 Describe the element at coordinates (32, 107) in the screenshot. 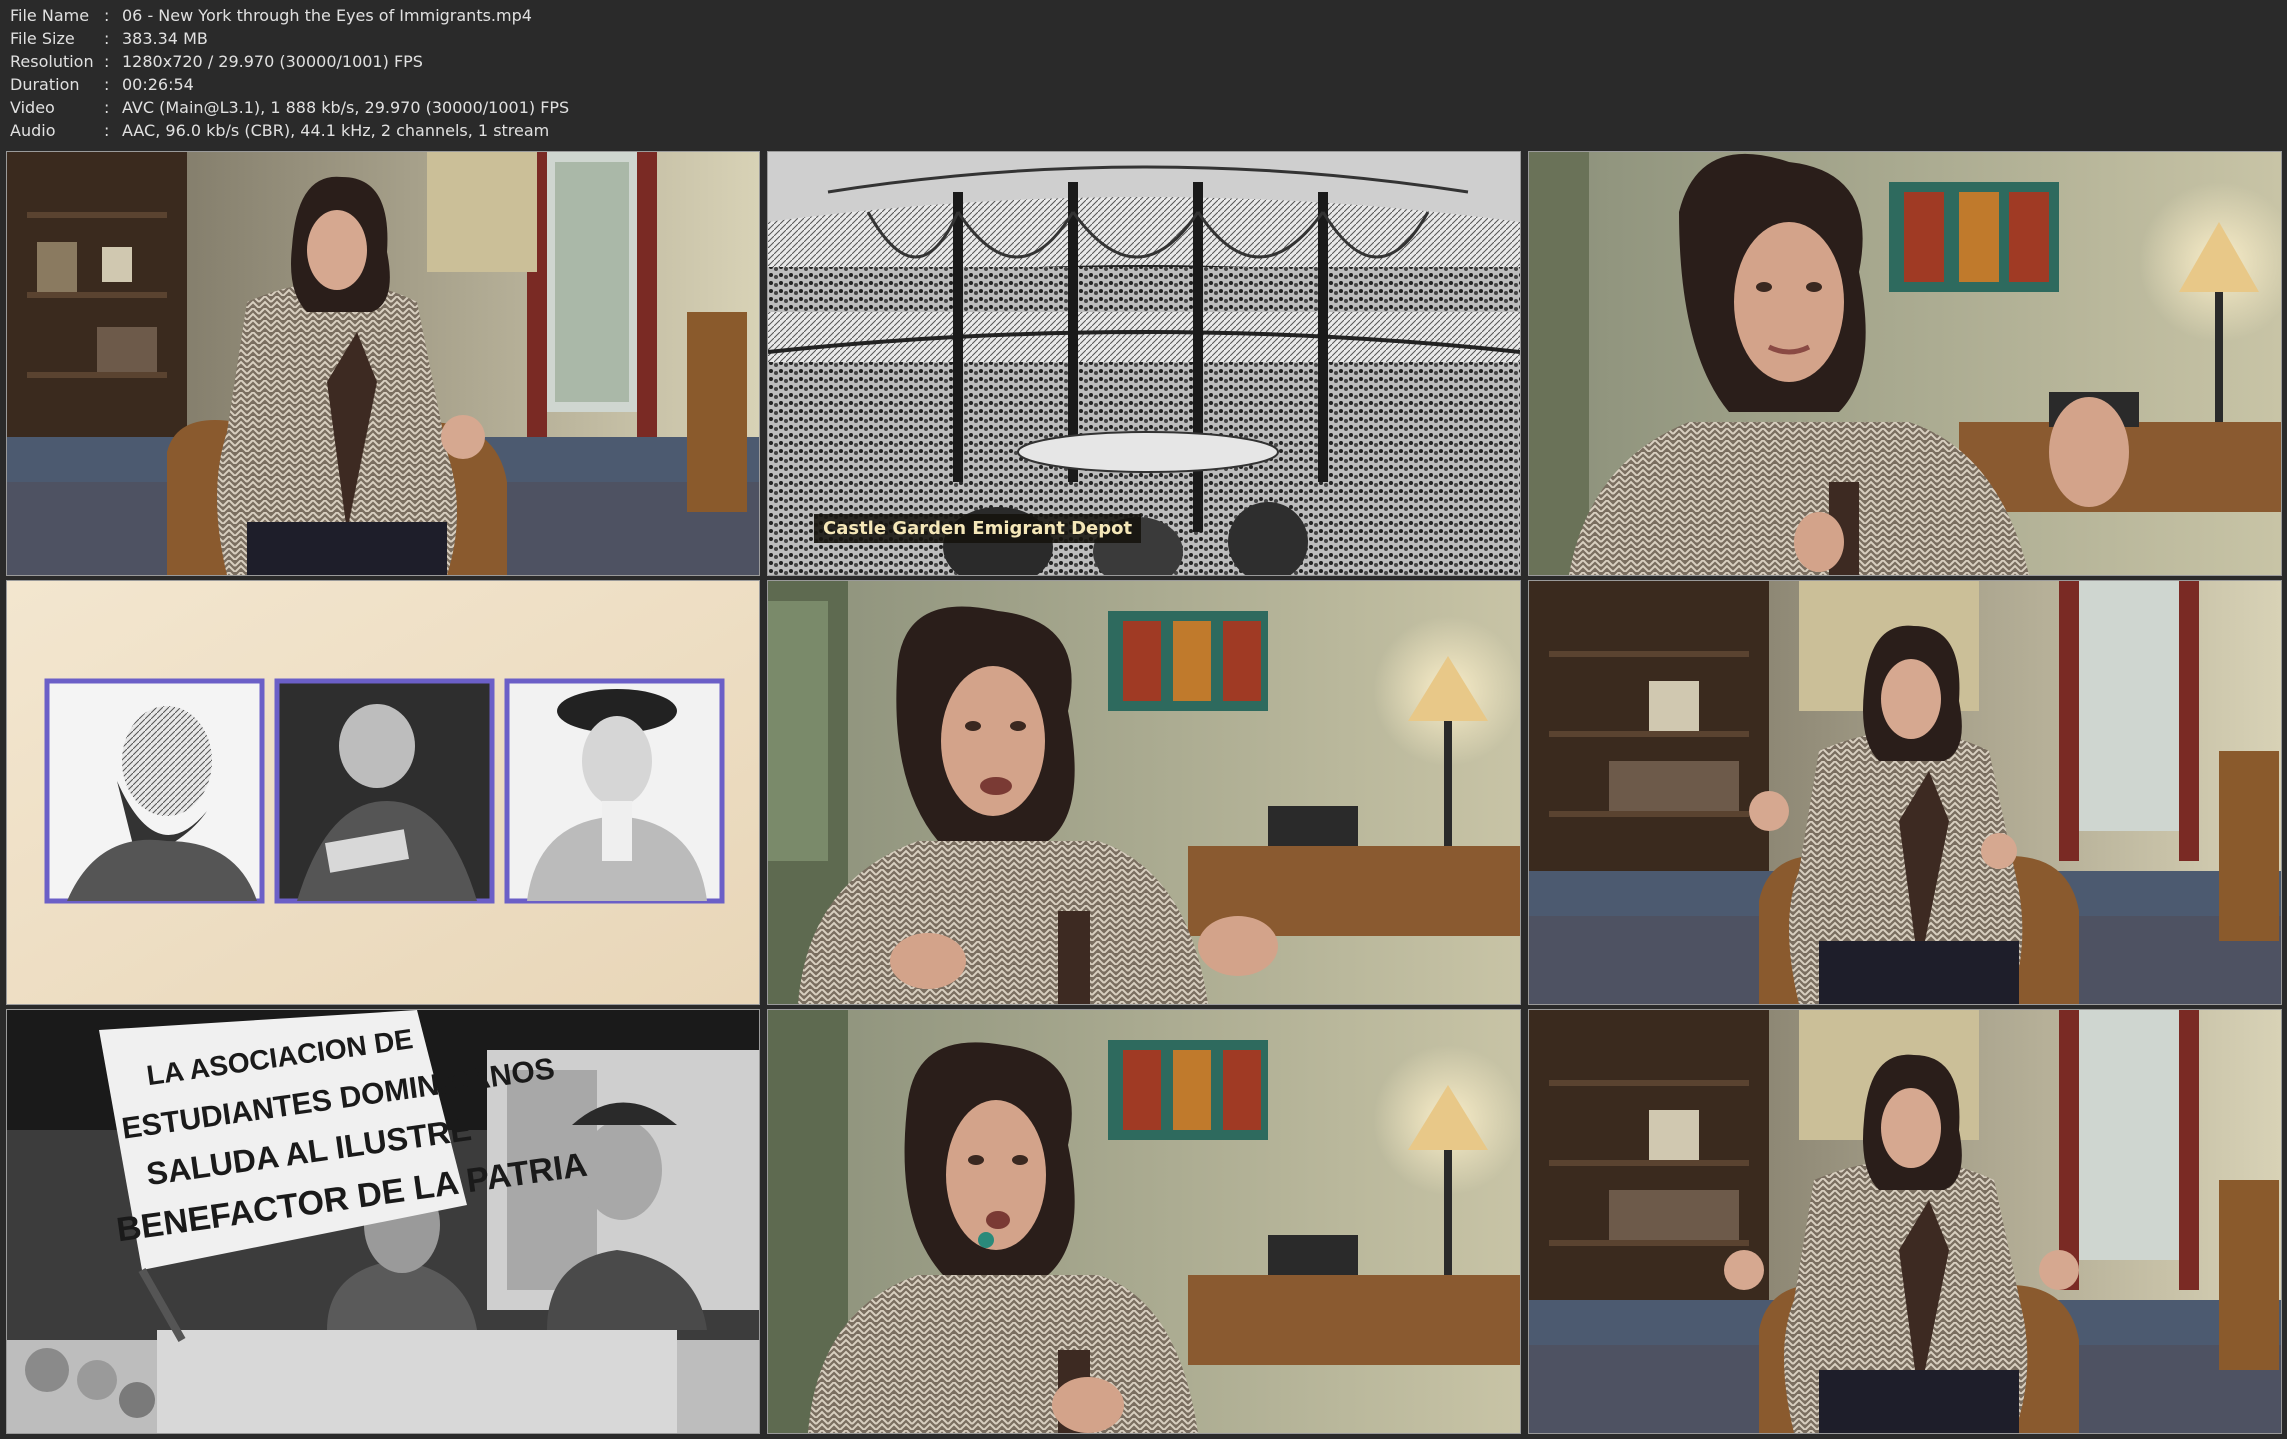

I see `info-label: Video` at that location.